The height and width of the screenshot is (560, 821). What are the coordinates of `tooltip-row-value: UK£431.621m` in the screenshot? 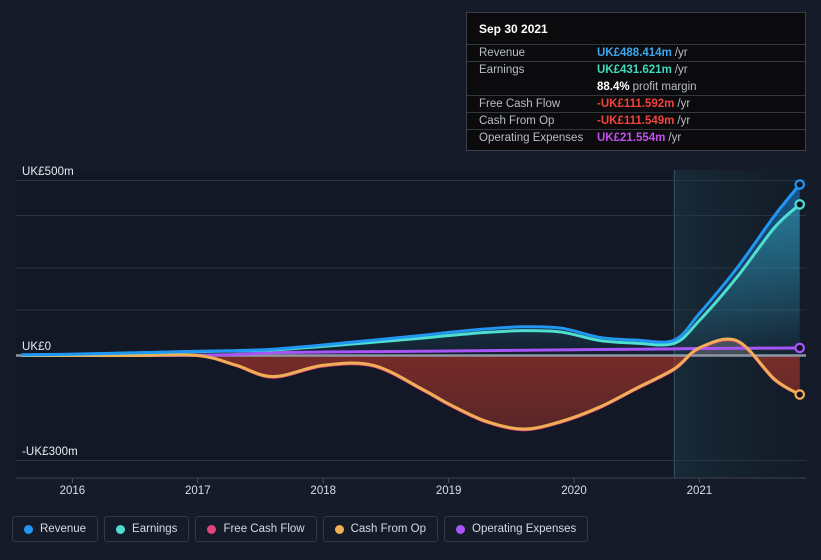 It's located at (634, 70).